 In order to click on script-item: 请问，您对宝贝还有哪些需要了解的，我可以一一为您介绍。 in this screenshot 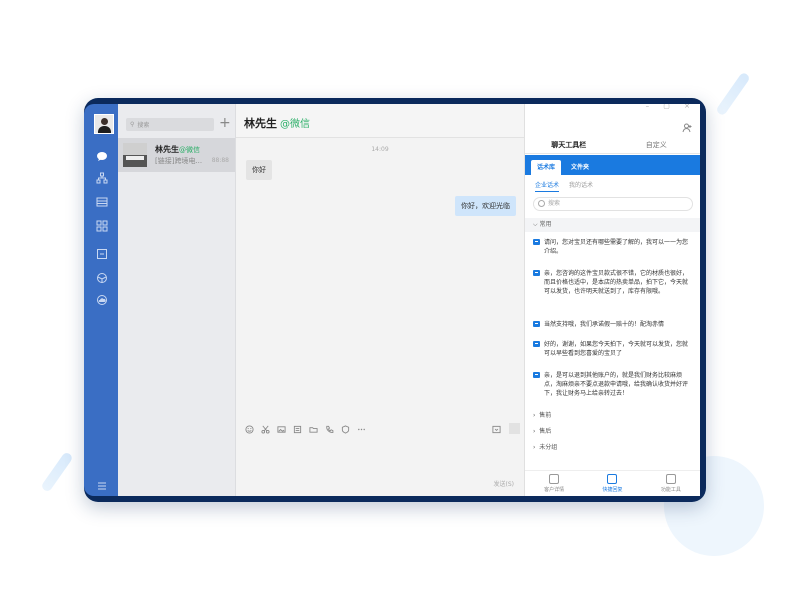, I will do `click(613, 247)`.